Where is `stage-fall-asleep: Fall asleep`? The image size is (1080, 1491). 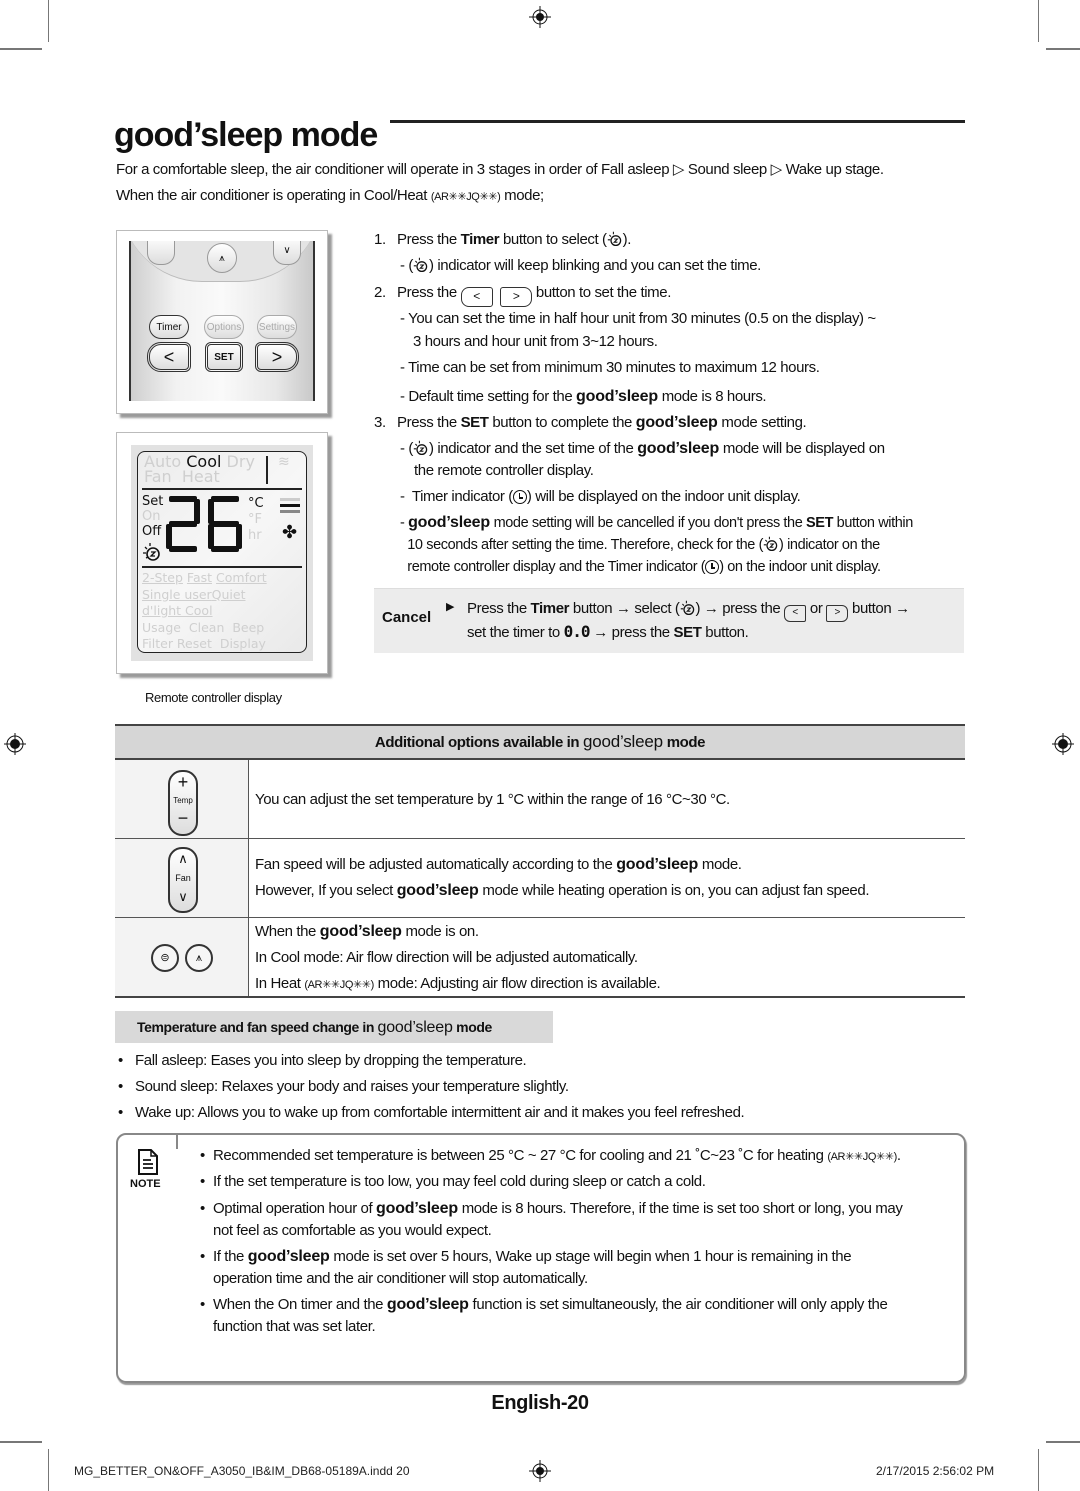
stage-fall-asleep: Fall asleep is located at coordinates (635, 169).